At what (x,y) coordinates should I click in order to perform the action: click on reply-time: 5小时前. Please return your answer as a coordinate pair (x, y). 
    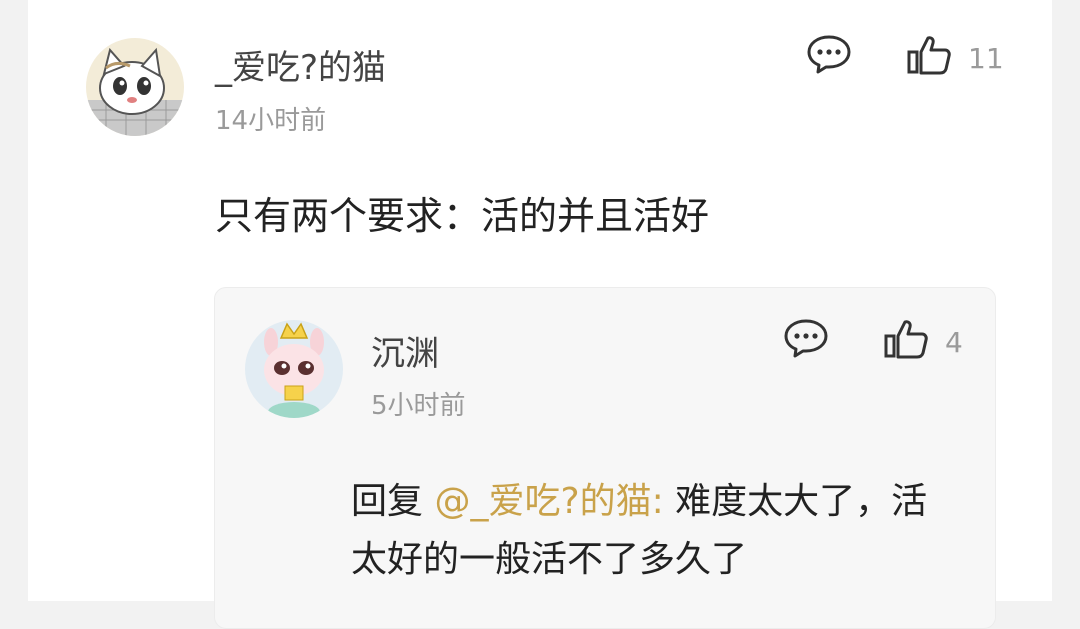
    Looking at the image, I should click on (418, 406).